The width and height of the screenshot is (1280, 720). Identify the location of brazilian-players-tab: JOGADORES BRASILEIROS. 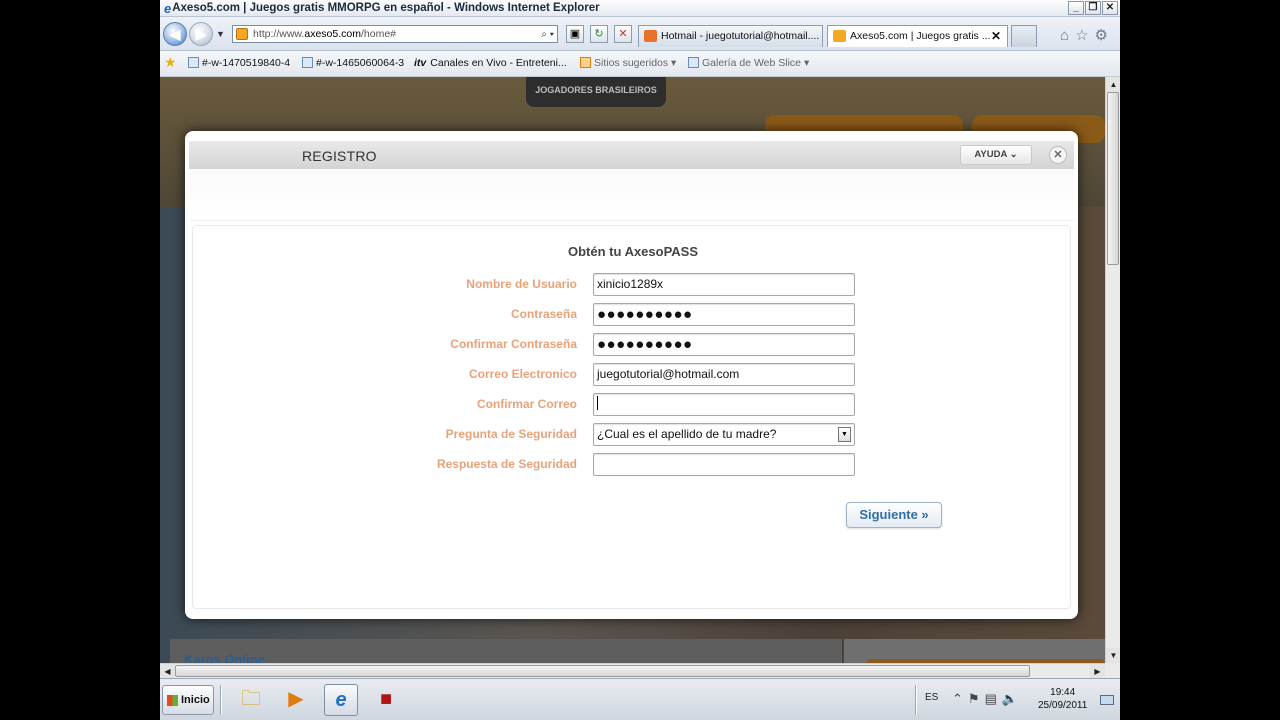
(596, 92).